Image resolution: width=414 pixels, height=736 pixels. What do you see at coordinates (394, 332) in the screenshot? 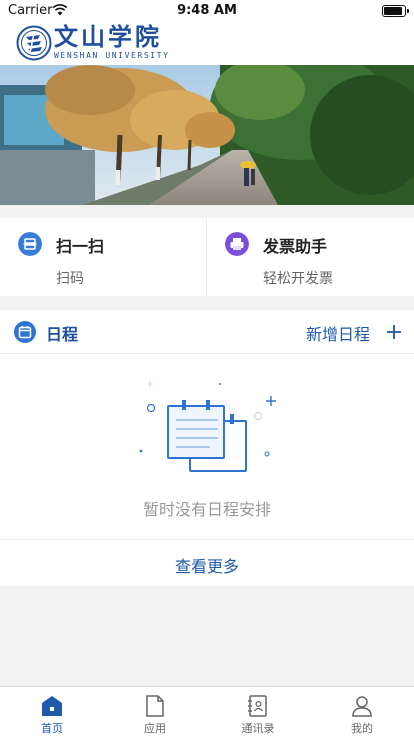
I see `plus-icon` at bounding box center [394, 332].